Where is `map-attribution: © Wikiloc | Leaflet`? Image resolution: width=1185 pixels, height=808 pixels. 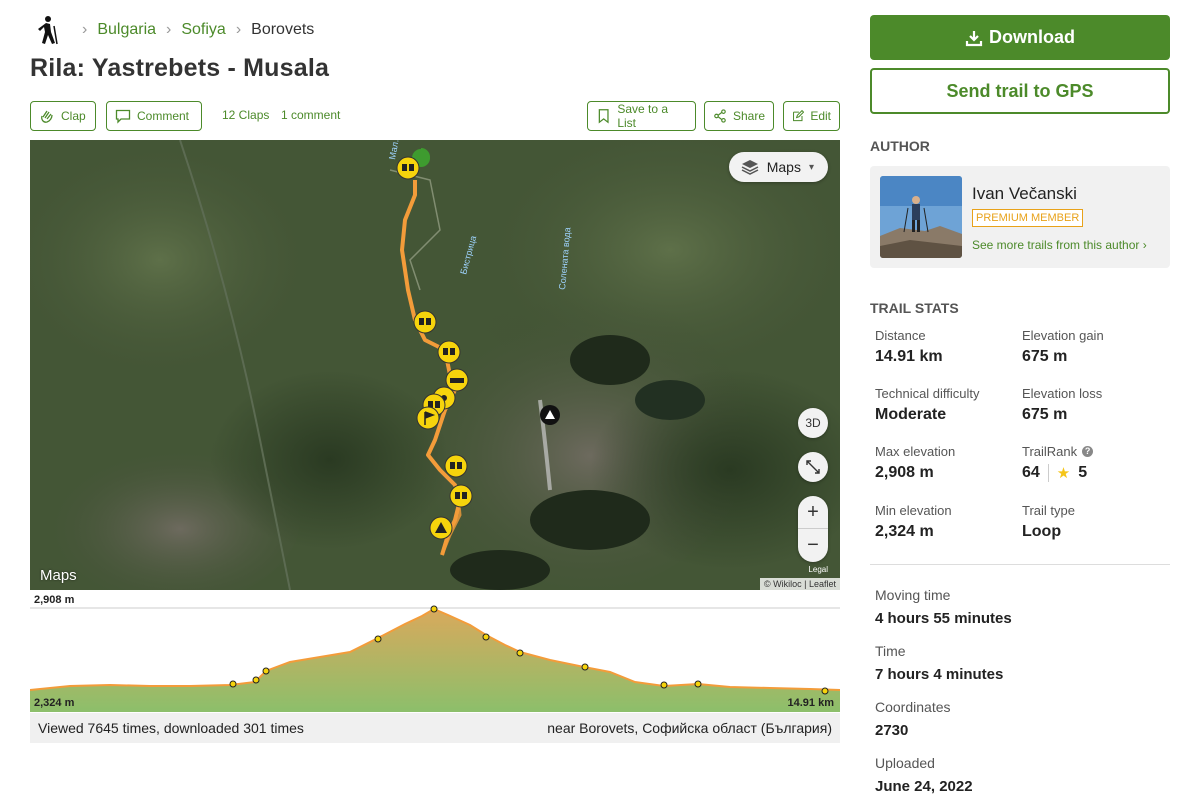
map-attribution: © Wikiloc | Leaflet is located at coordinates (800, 584).